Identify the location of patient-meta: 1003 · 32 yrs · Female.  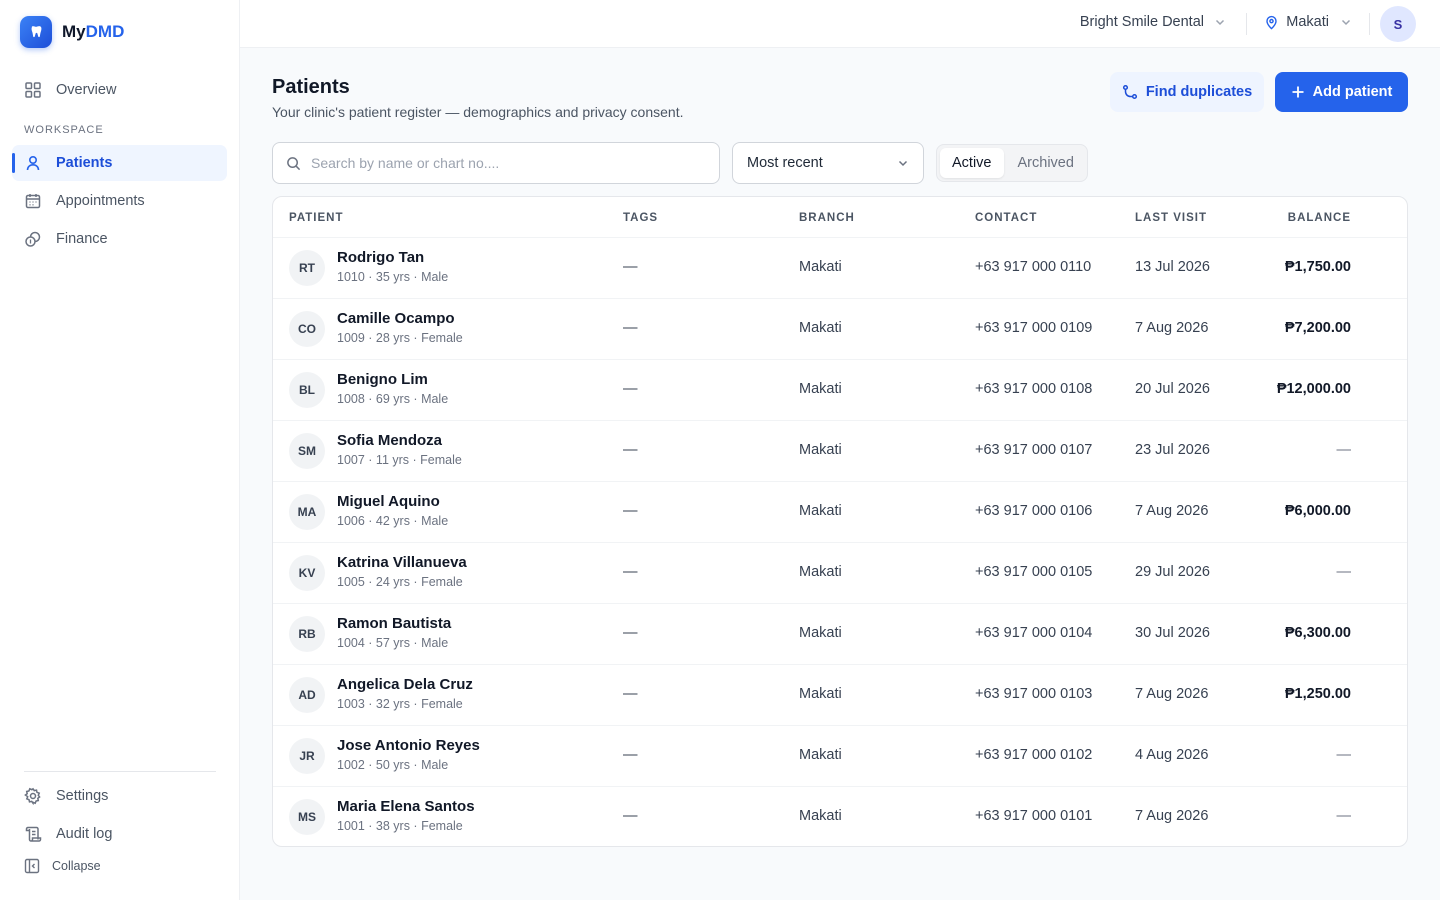
(400, 704).